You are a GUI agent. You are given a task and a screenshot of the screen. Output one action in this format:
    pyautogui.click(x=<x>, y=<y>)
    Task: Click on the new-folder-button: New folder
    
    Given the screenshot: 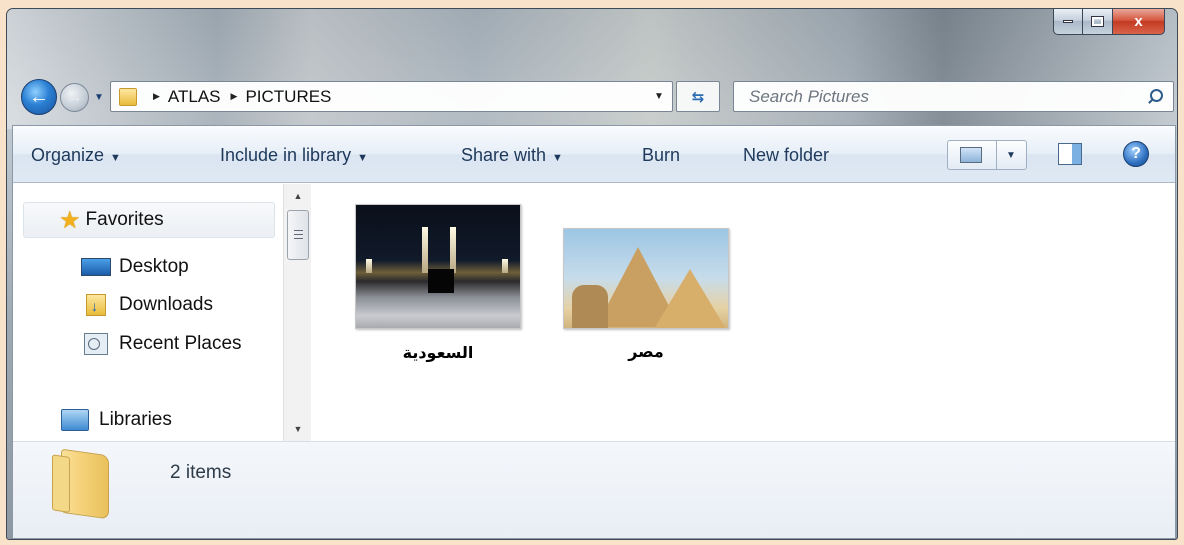 What is the action you would take?
    pyautogui.click(x=786, y=155)
    